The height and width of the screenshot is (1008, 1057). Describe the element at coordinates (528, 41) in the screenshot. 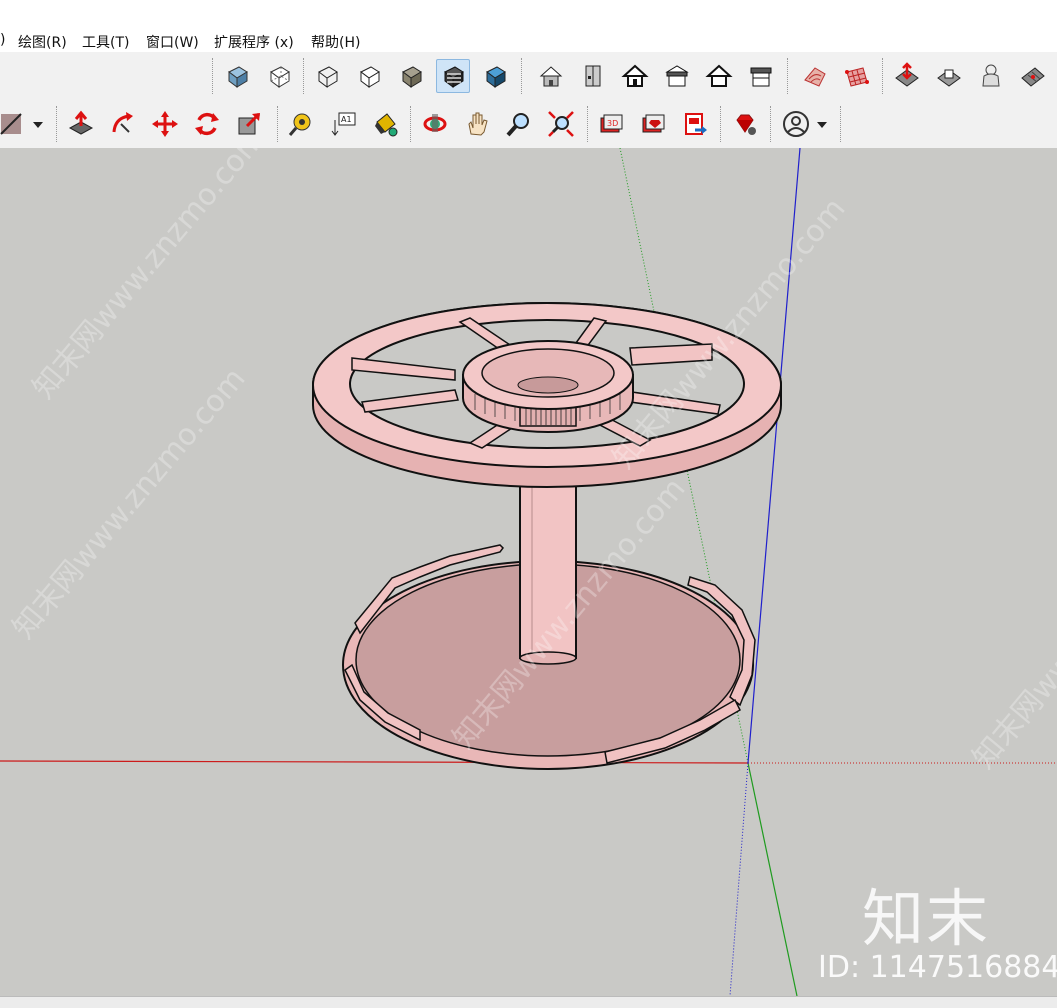

I see `menu-bar: ) 绘图(R) 工具(T) 窗口(W) 扩展程序 (x) 帮助(H)` at that location.